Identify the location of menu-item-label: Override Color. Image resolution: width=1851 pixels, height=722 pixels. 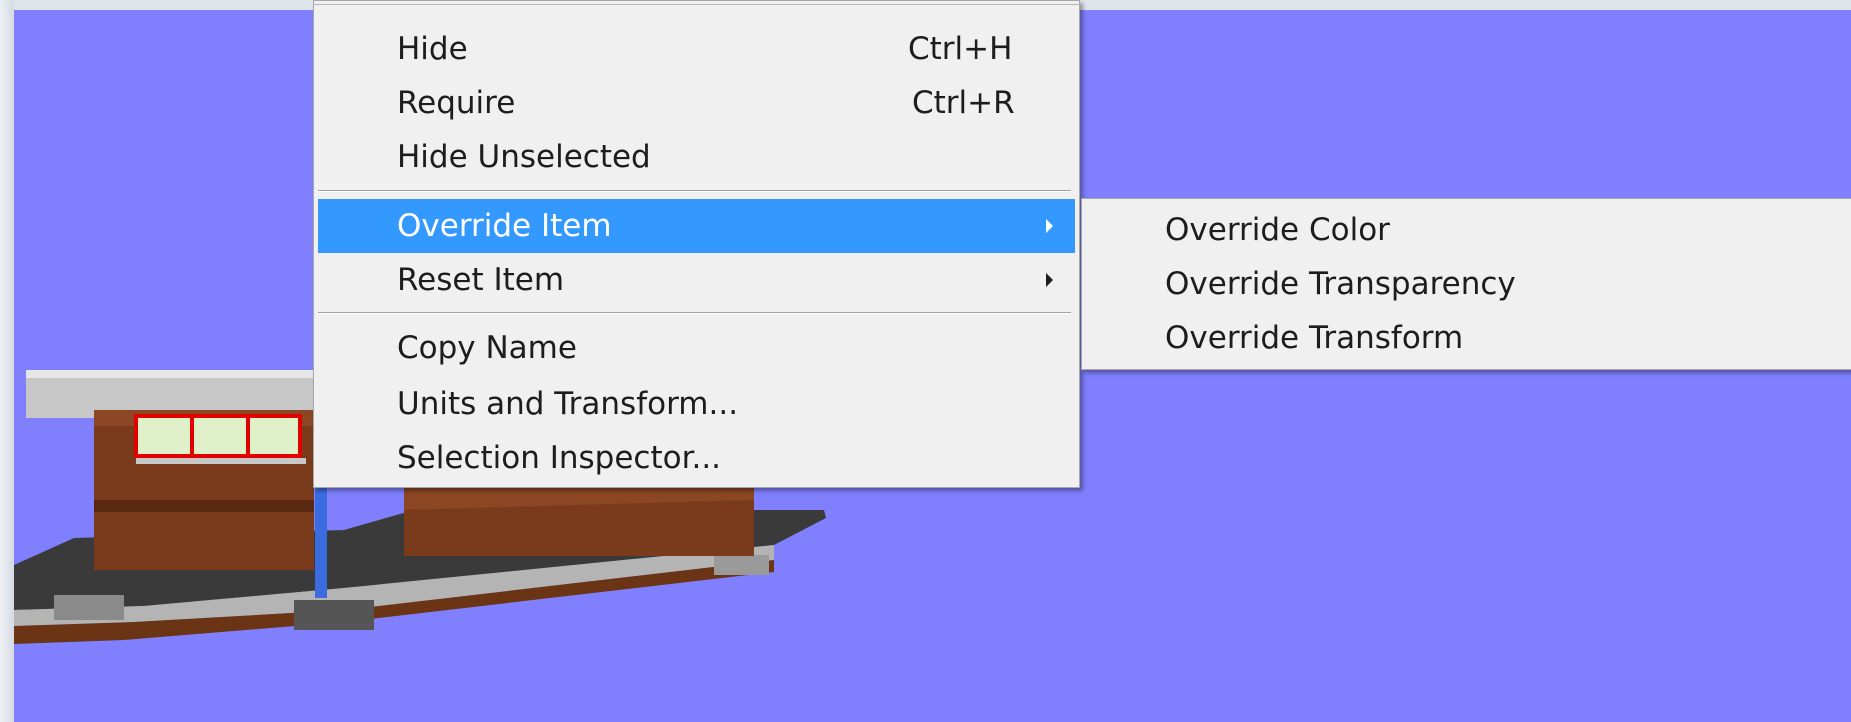
(1277, 230).